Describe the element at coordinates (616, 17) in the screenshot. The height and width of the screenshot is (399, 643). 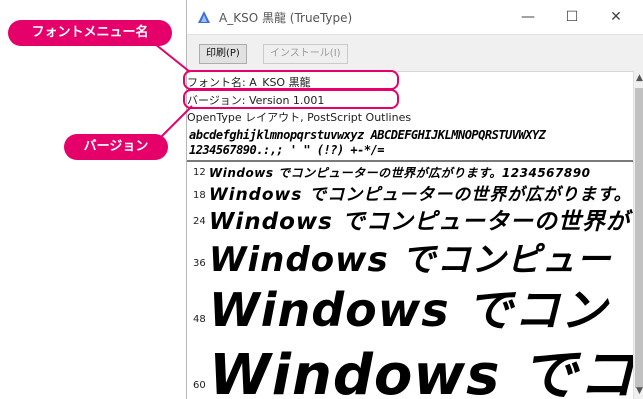
I see `close-button: ✕` at that location.